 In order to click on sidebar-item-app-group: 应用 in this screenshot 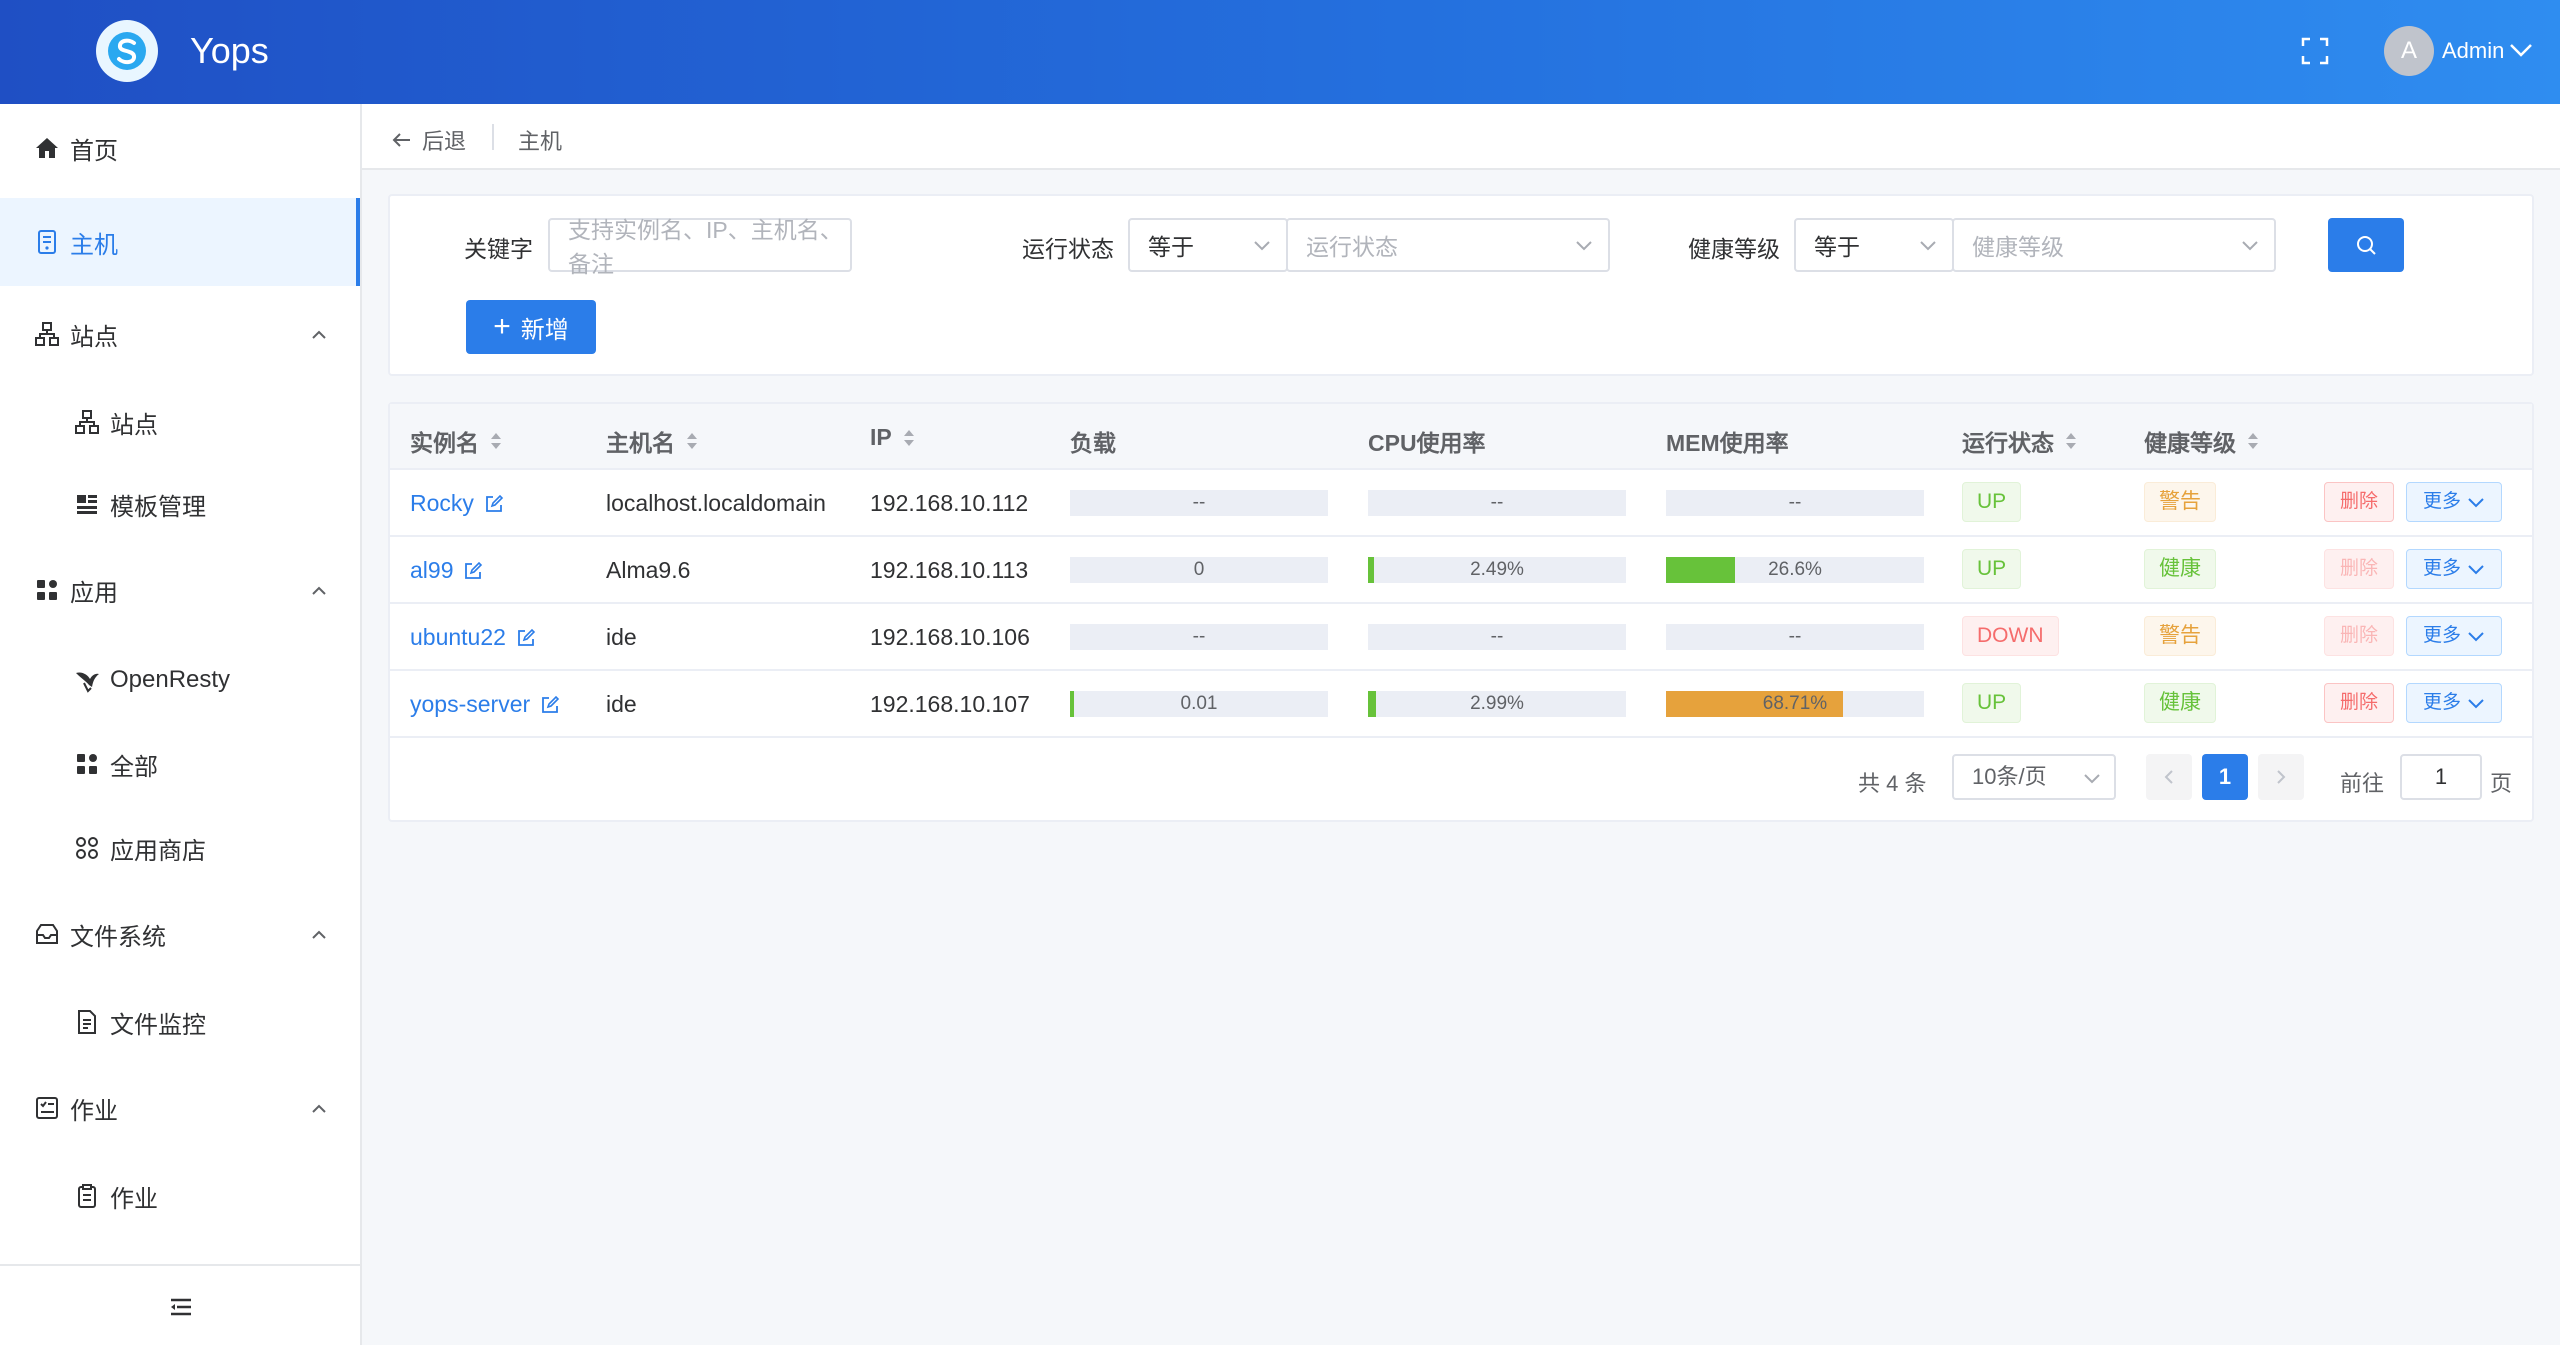, I will do `click(180, 590)`.